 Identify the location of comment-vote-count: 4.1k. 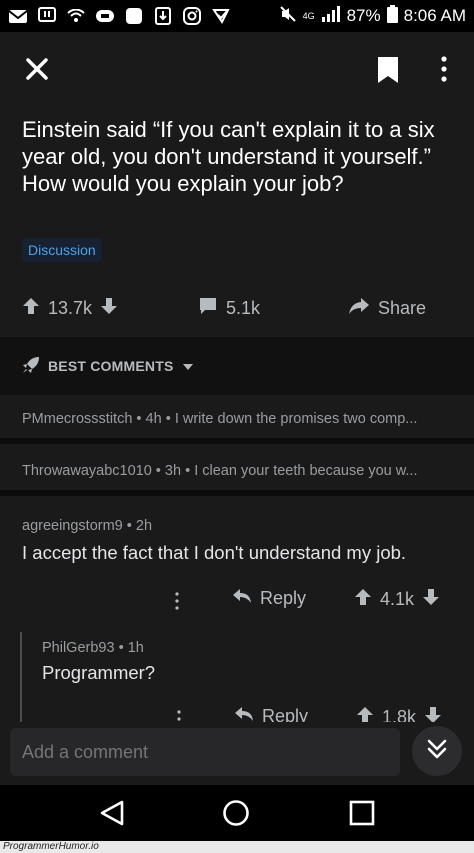
(397, 599).